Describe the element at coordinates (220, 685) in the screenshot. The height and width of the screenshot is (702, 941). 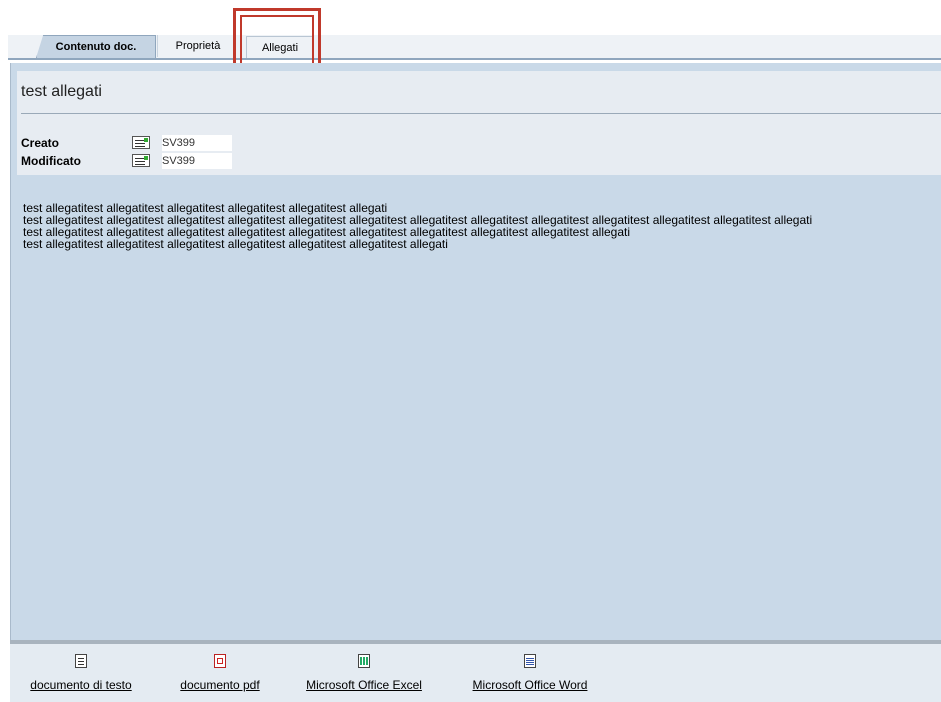
I see `attachment-link: documento pdf` at that location.